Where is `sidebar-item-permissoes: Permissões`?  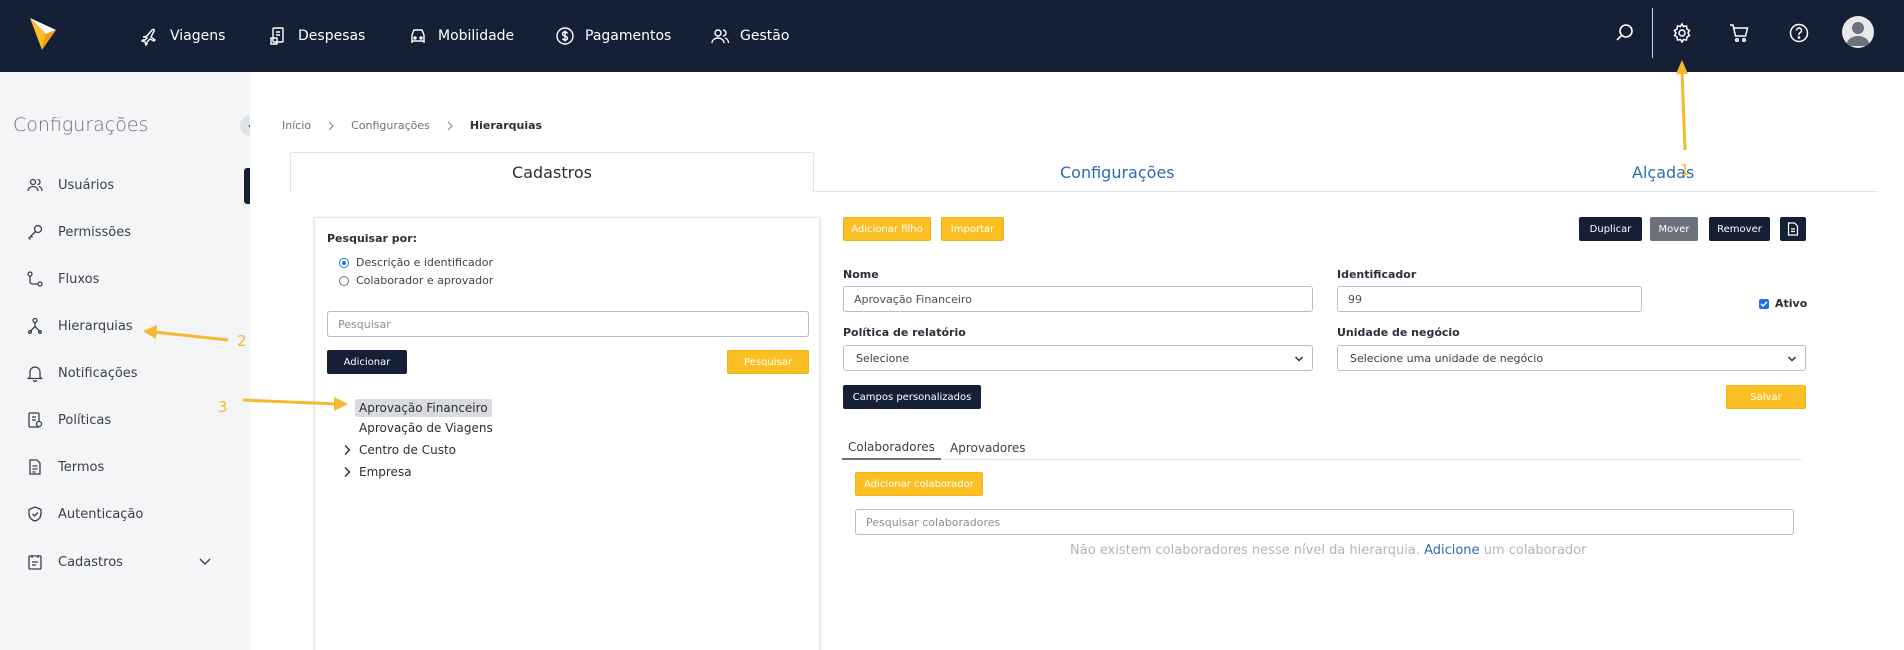 sidebar-item-permissoes: Permissões is located at coordinates (78, 232).